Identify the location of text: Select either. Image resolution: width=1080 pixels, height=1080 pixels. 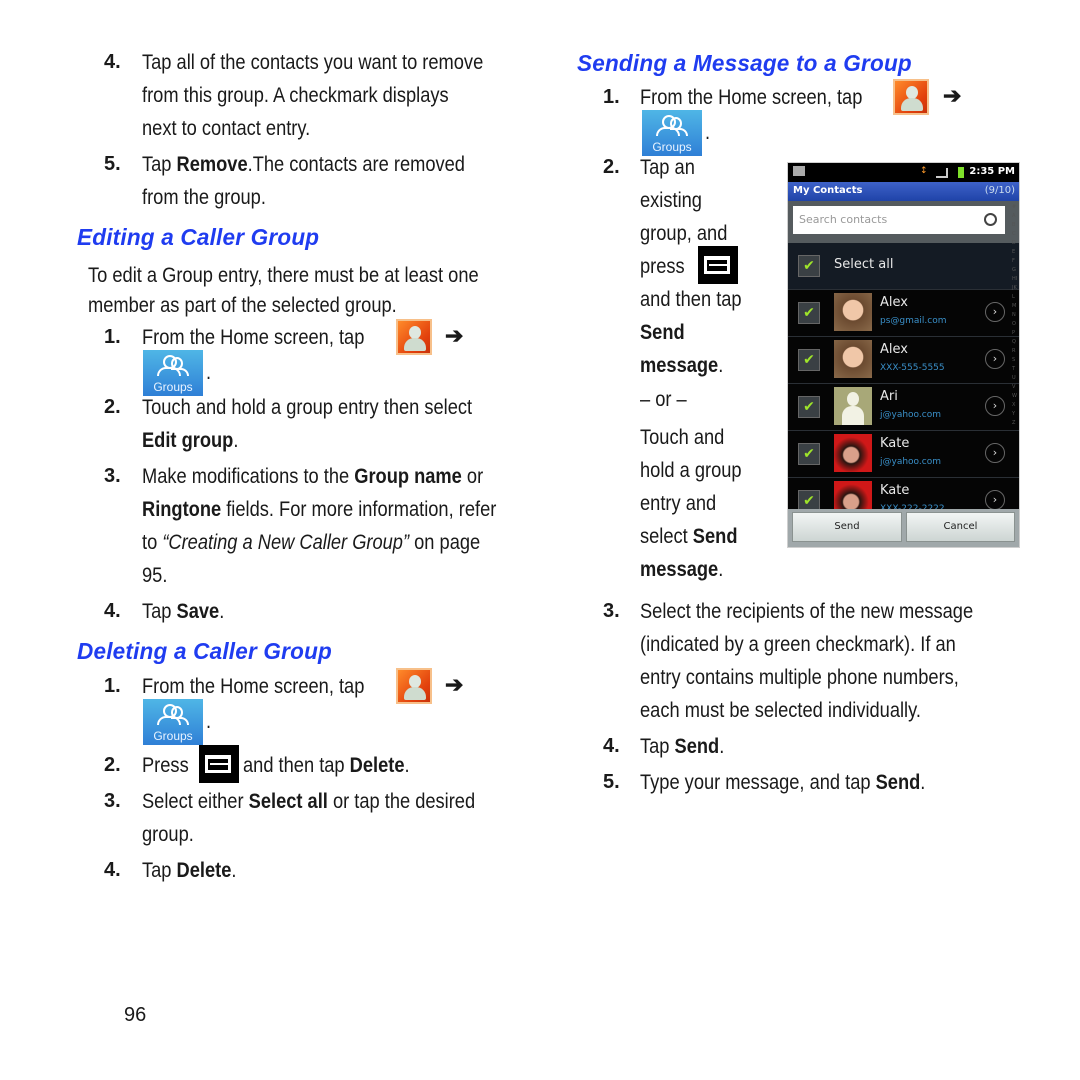
(195, 801).